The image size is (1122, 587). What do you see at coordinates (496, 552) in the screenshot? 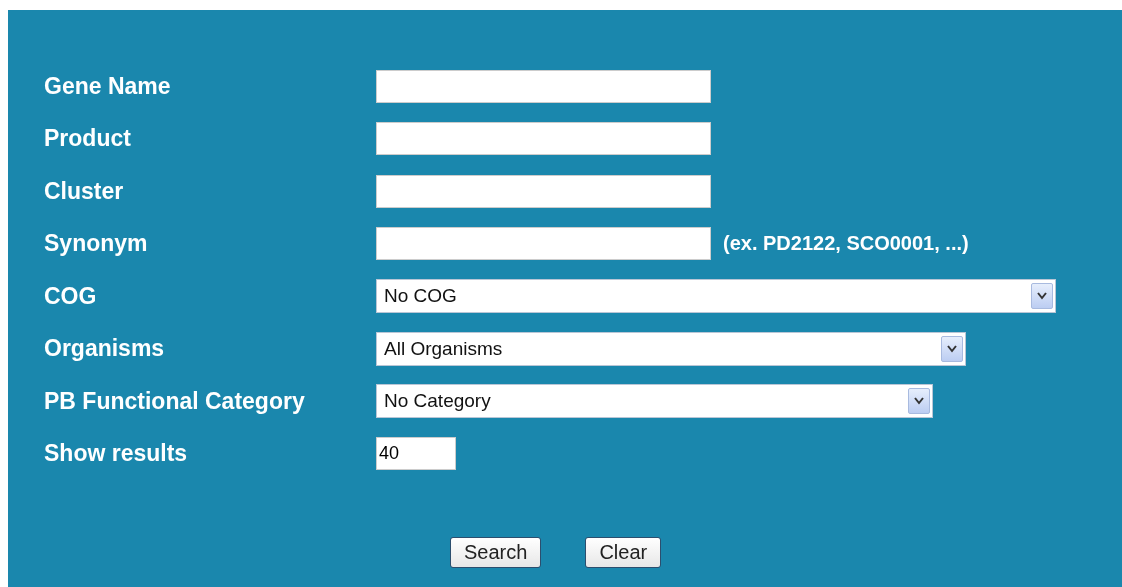
I see `search-button: Search` at bounding box center [496, 552].